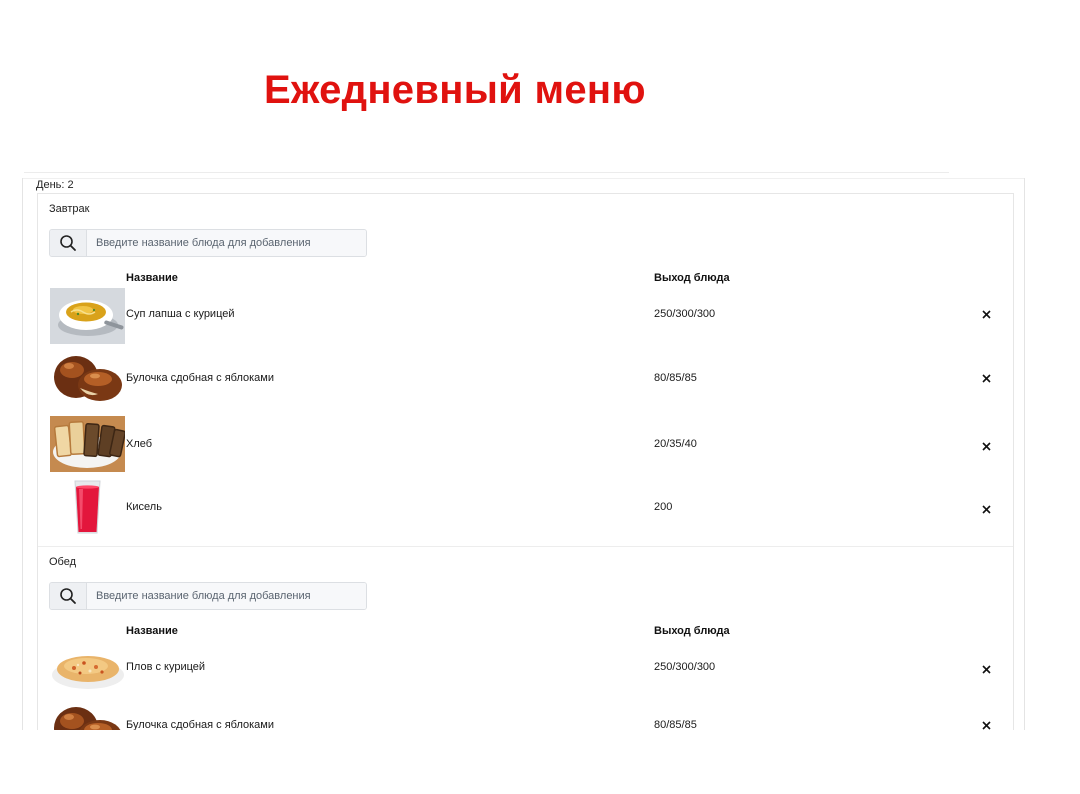 The width and height of the screenshot is (1080, 794). I want to click on pilaf-plate-image, so click(87, 669).